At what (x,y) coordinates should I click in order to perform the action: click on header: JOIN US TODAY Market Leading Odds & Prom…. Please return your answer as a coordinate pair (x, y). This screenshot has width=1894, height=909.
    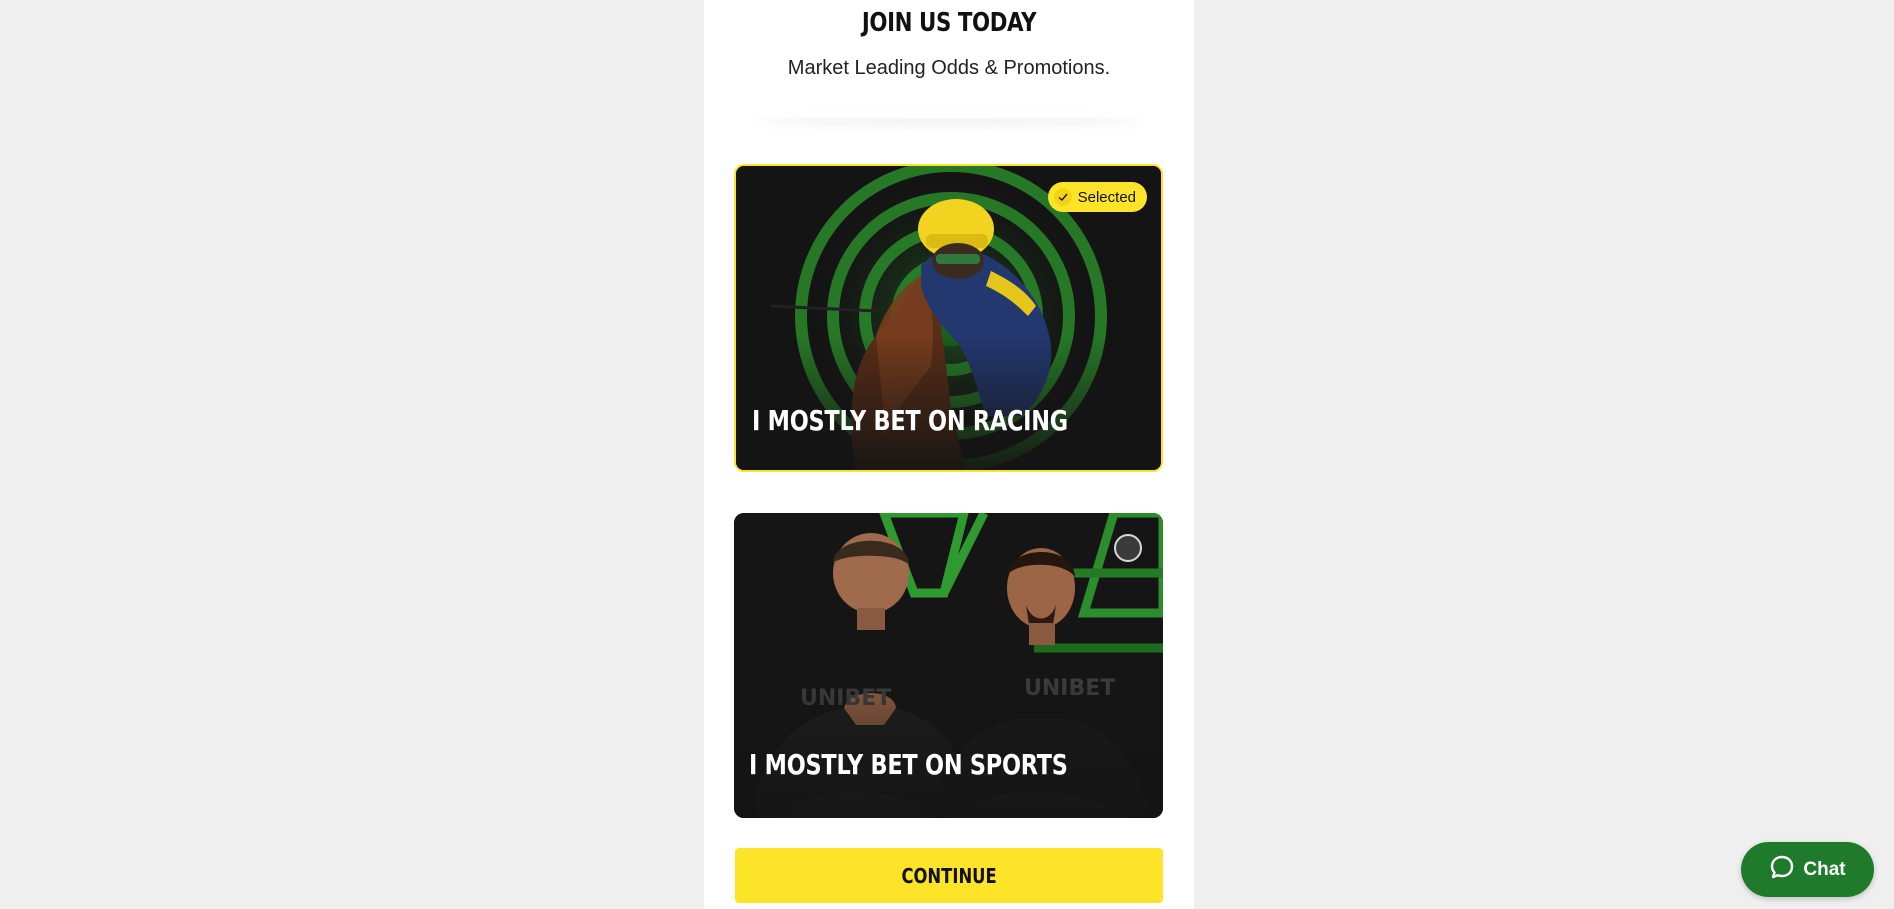
    Looking at the image, I should click on (949, 57).